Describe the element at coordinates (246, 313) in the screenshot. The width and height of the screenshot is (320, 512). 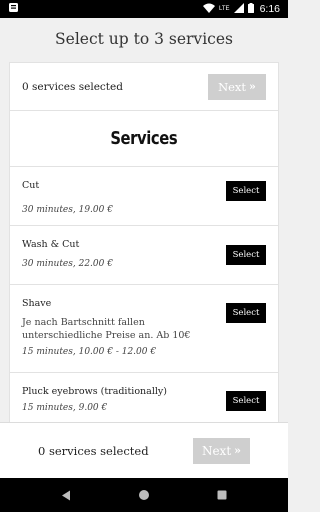
I see `select-button-shave: Select` at that location.